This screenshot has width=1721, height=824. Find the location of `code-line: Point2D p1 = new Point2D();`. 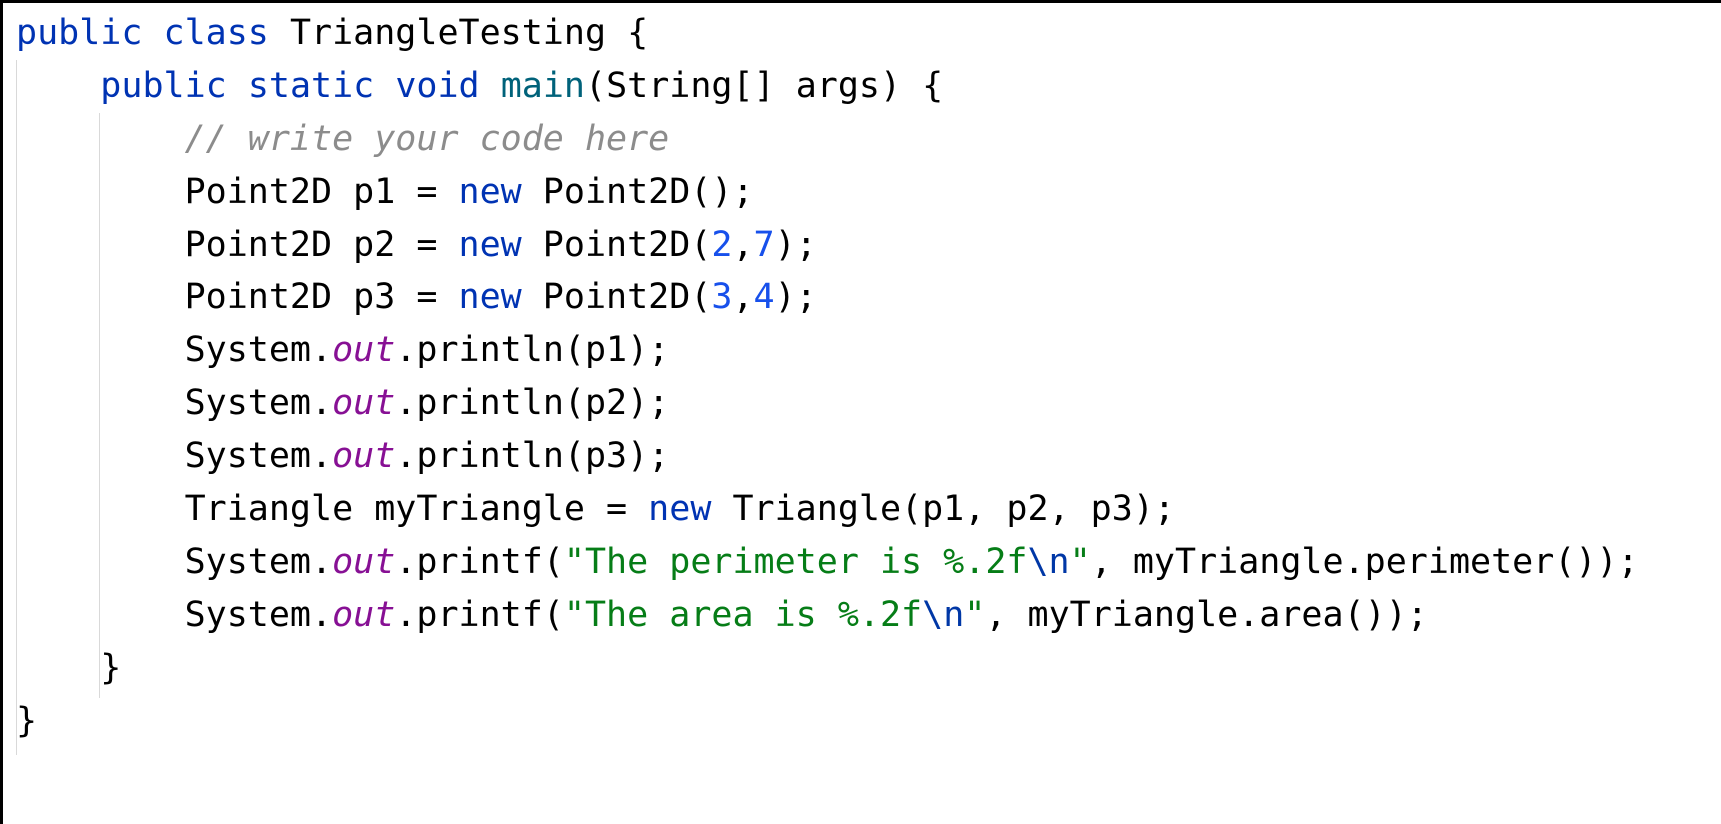

code-line: Point2D p1 = new Point2D(); is located at coordinates (385, 192).